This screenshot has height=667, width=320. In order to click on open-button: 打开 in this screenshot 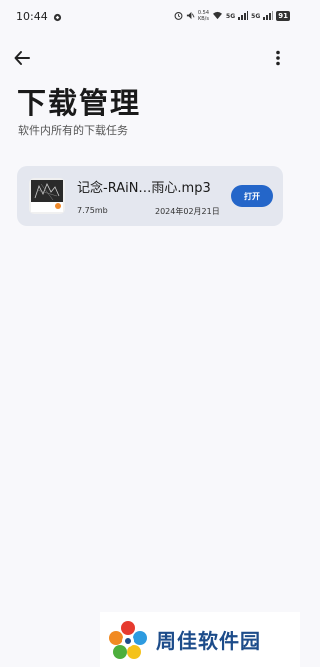, I will do `click(252, 196)`.